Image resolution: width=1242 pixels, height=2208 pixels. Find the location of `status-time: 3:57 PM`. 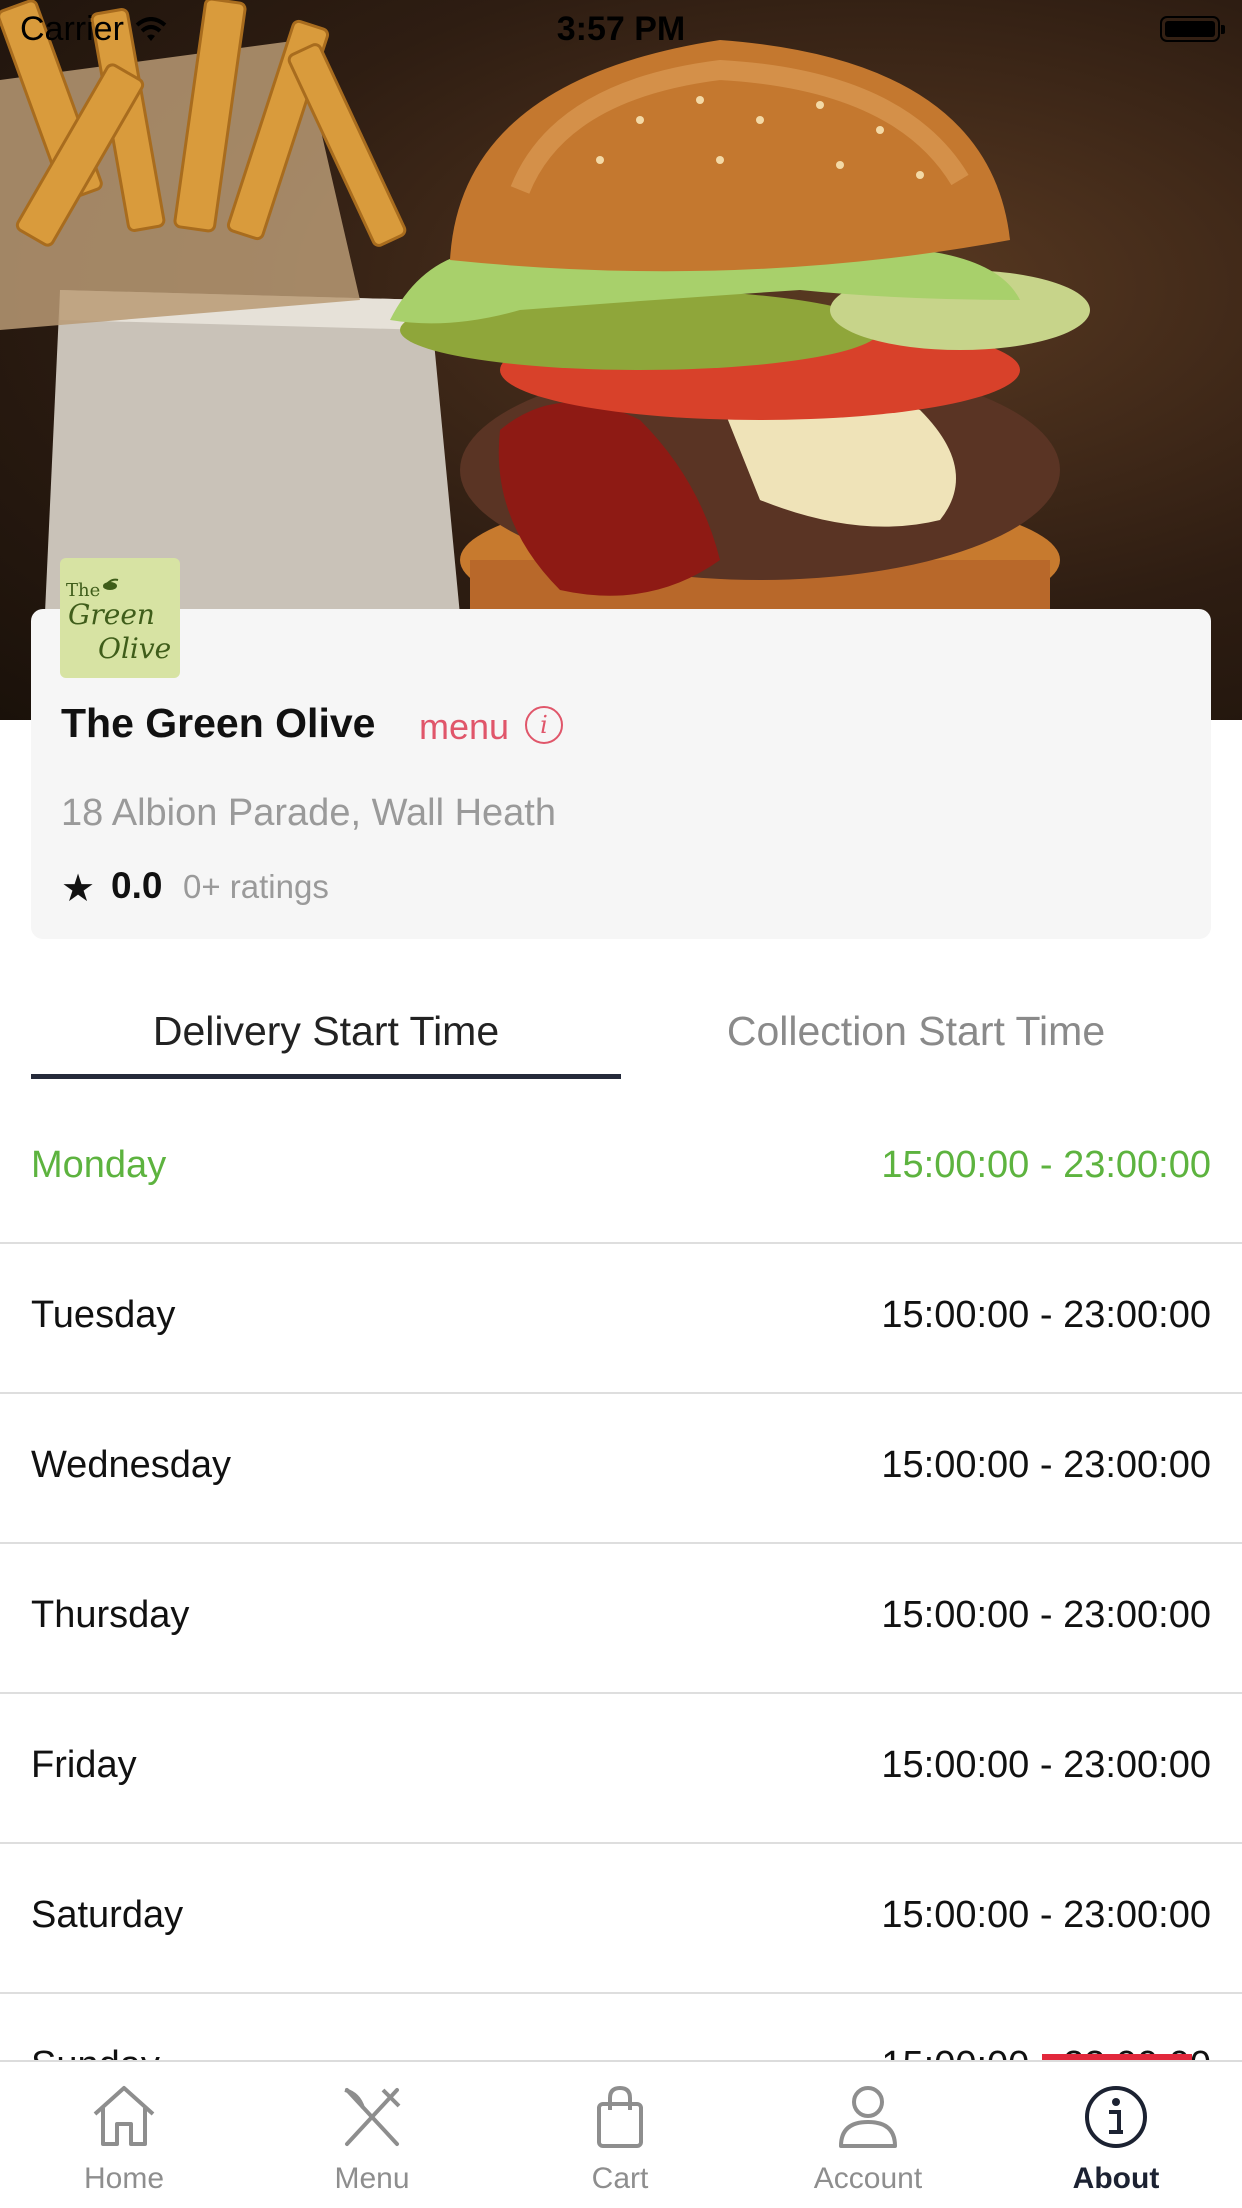

status-time: 3:57 PM is located at coordinates (621, 29).